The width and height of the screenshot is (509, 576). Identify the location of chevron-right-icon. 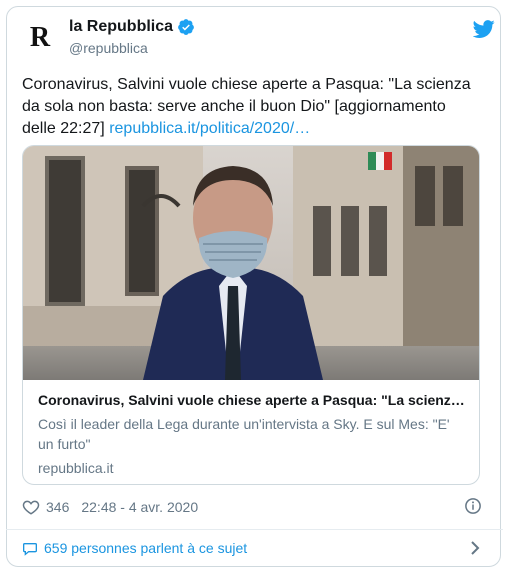
(475, 548).